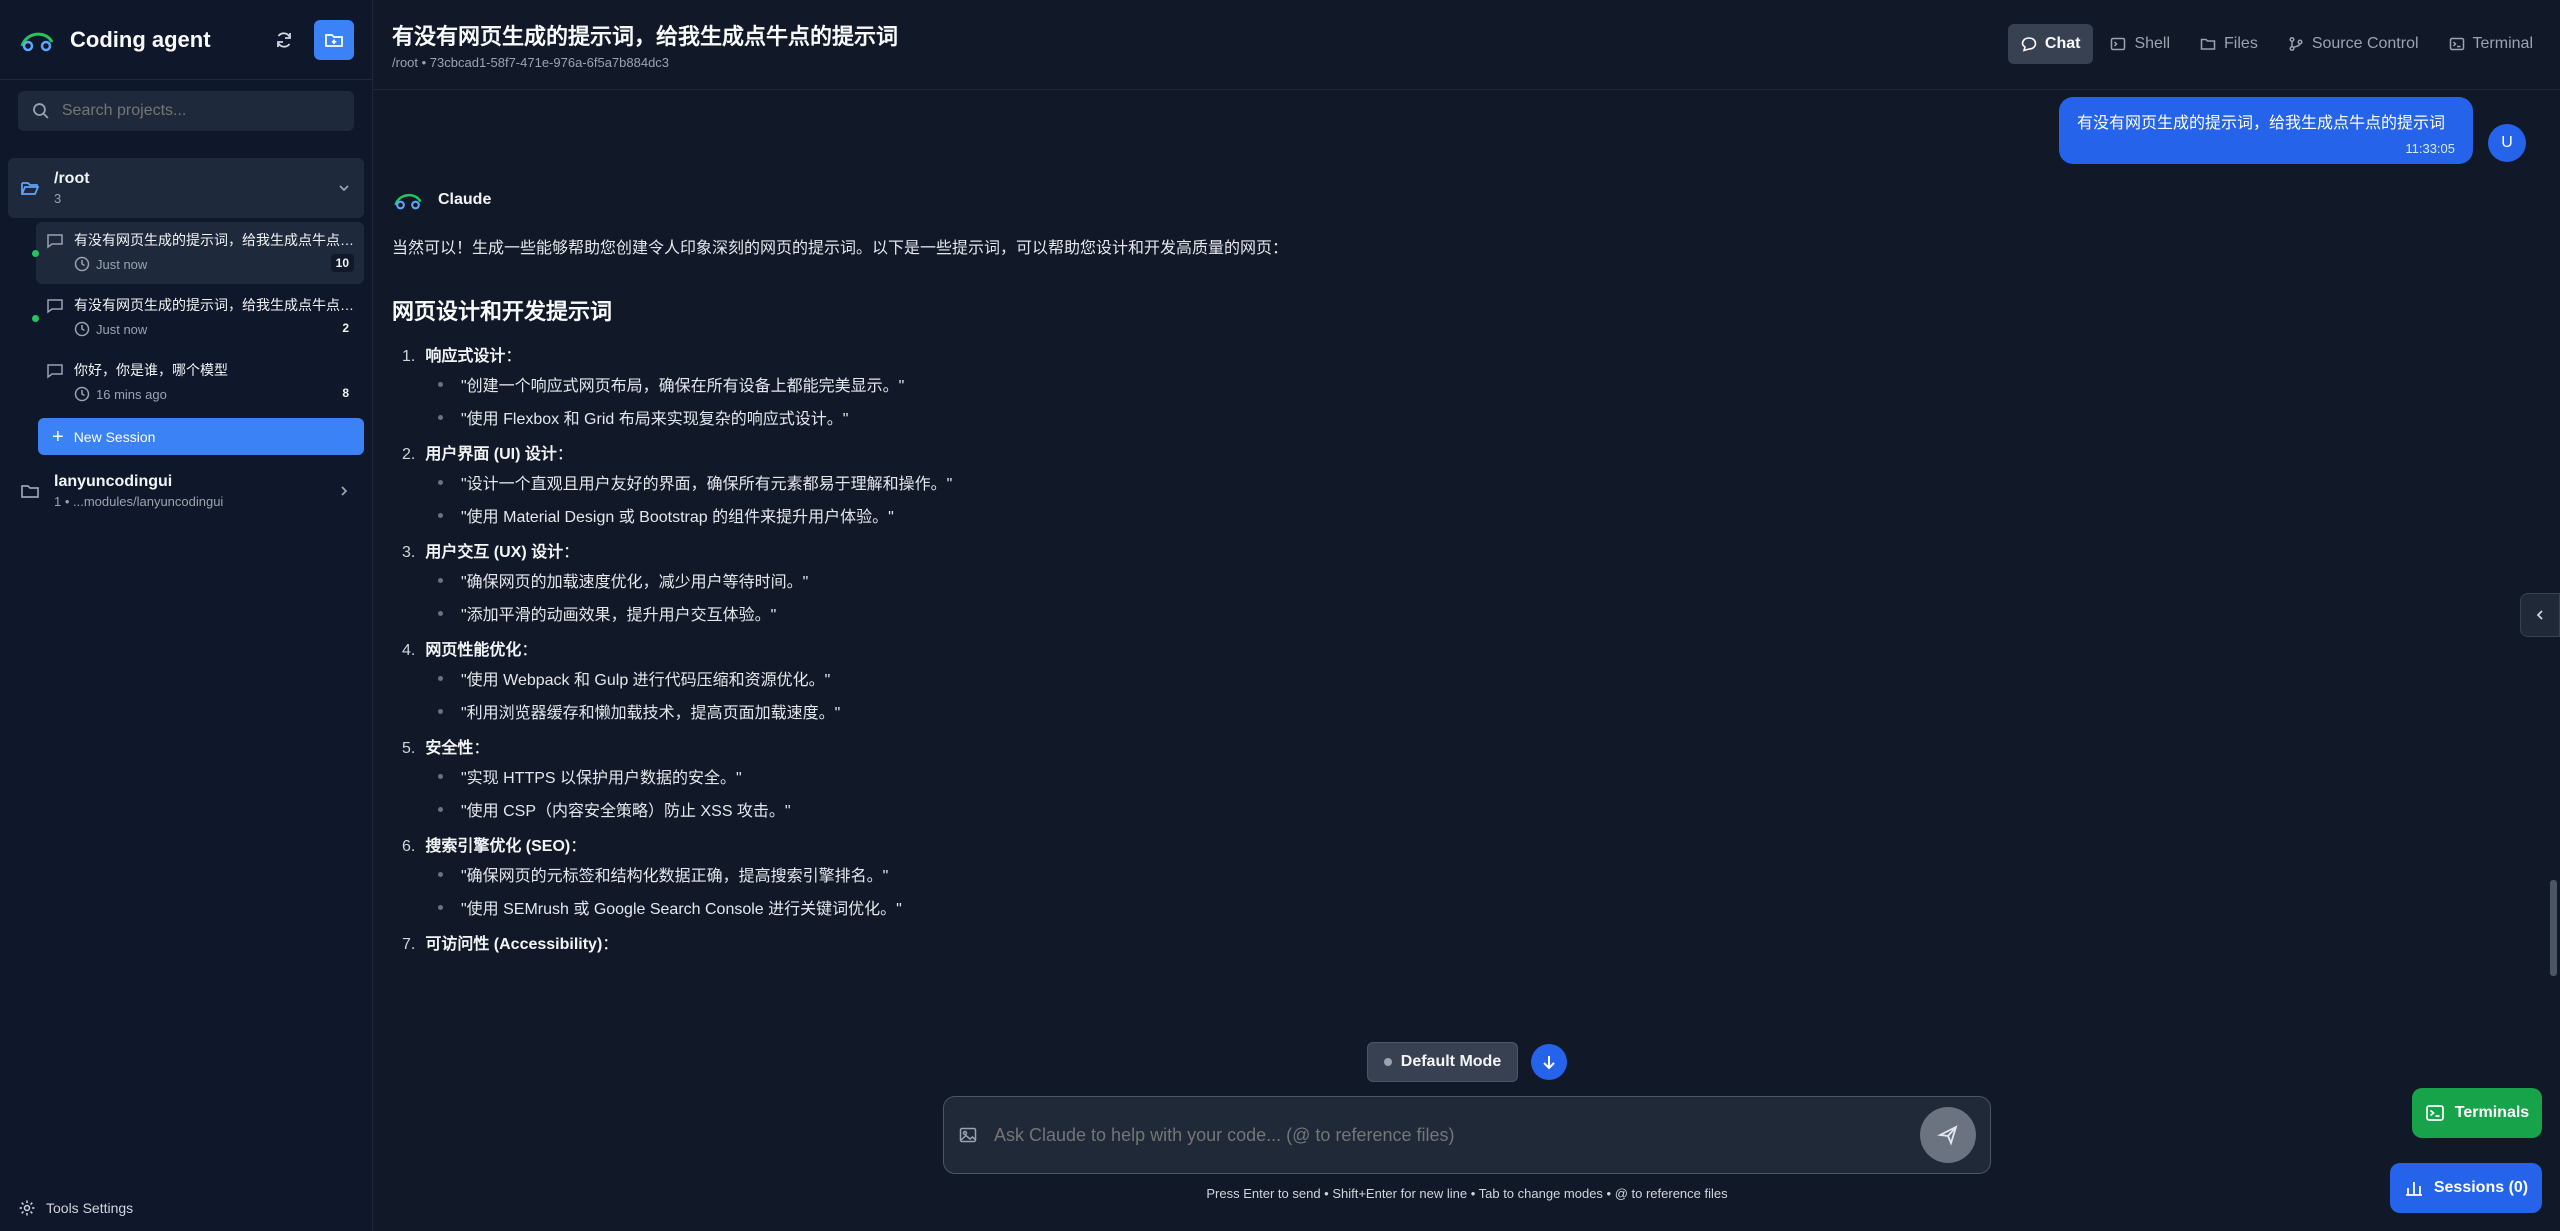 This screenshot has width=2560, height=1231. What do you see at coordinates (635, 582) in the screenshot?
I see `bullet-text: "确保网页的加载速度优化，减少用户等待时间。"` at bounding box center [635, 582].